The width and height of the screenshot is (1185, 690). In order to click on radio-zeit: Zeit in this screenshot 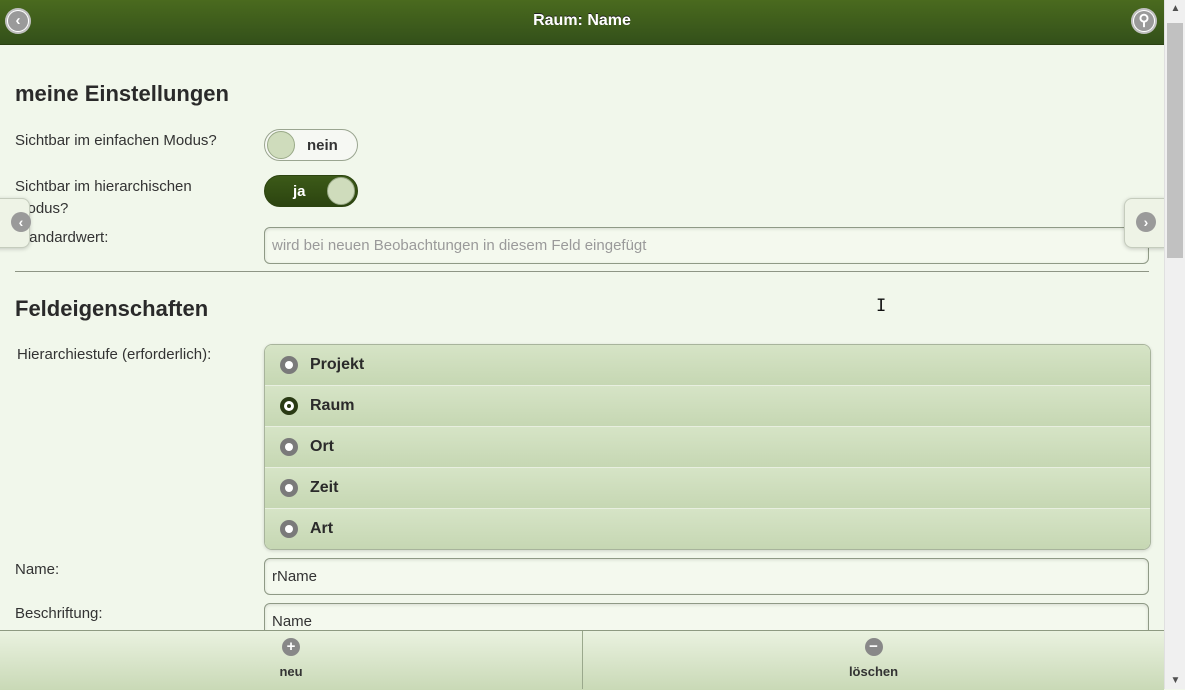, I will do `click(707, 488)`.